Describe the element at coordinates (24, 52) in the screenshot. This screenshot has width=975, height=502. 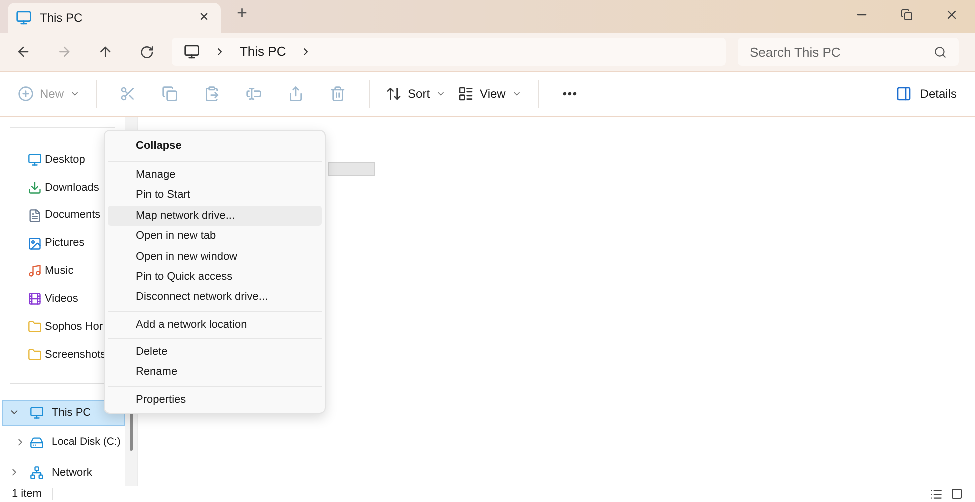
I see `back-icon` at that location.